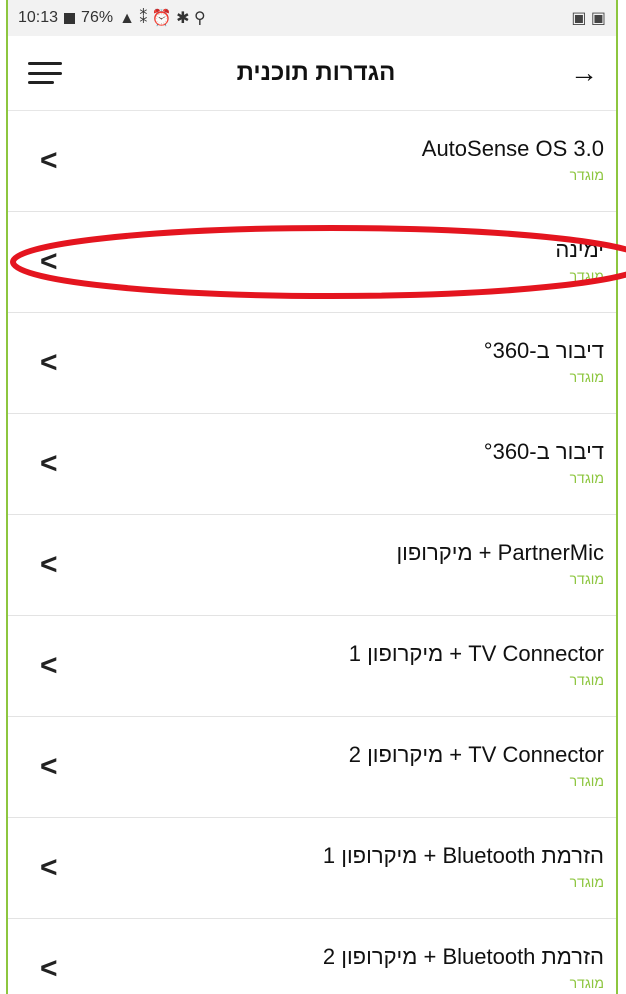 Image resolution: width=626 pixels, height=994 pixels. Describe the element at coordinates (45, 73) in the screenshot. I see `hamburger-icon` at that location.